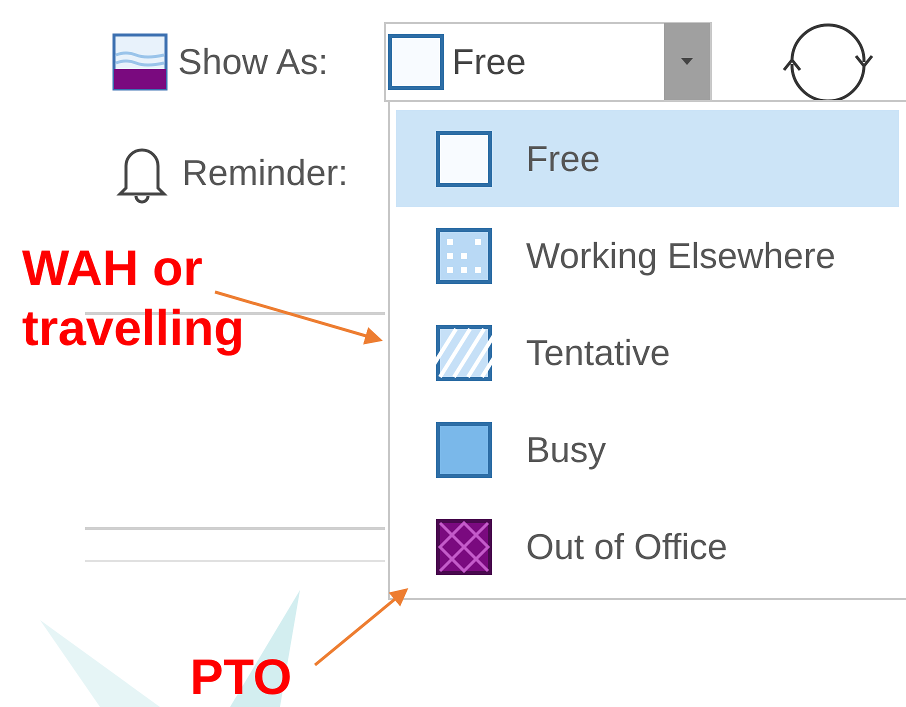  I want to click on busy-status-icon, so click(464, 450).